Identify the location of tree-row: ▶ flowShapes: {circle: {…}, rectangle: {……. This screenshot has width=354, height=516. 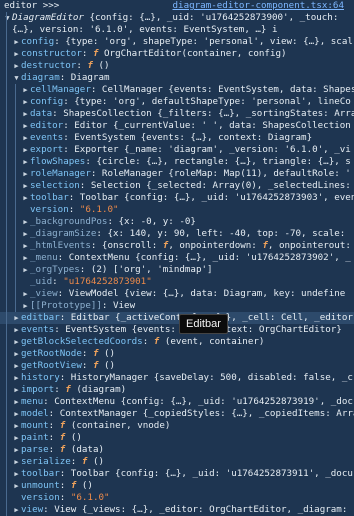
(177, 162).